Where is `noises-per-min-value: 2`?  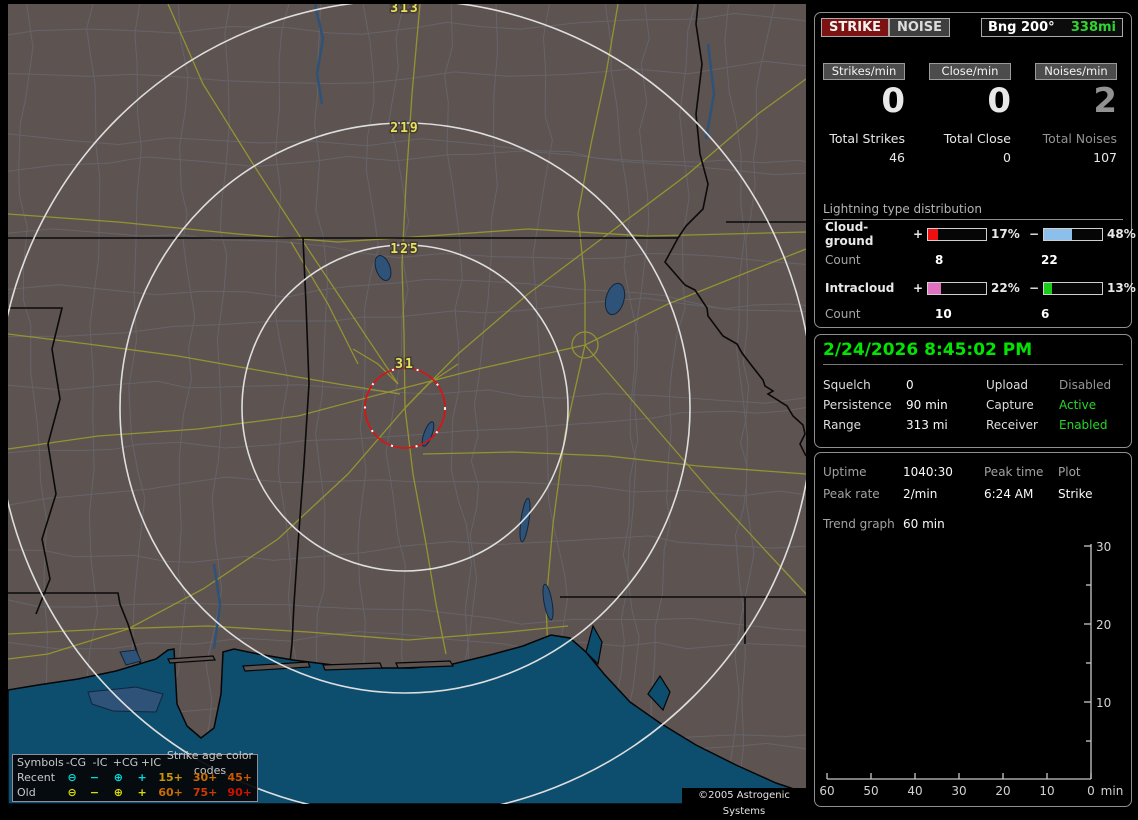 noises-per-min-value: 2 is located at coordinates (1105, 101).